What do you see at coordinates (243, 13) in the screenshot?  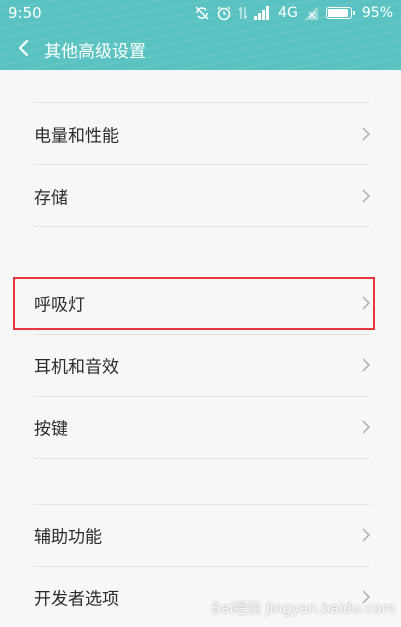 I see `data-transfer-icon` at bounding box center [243, 13].